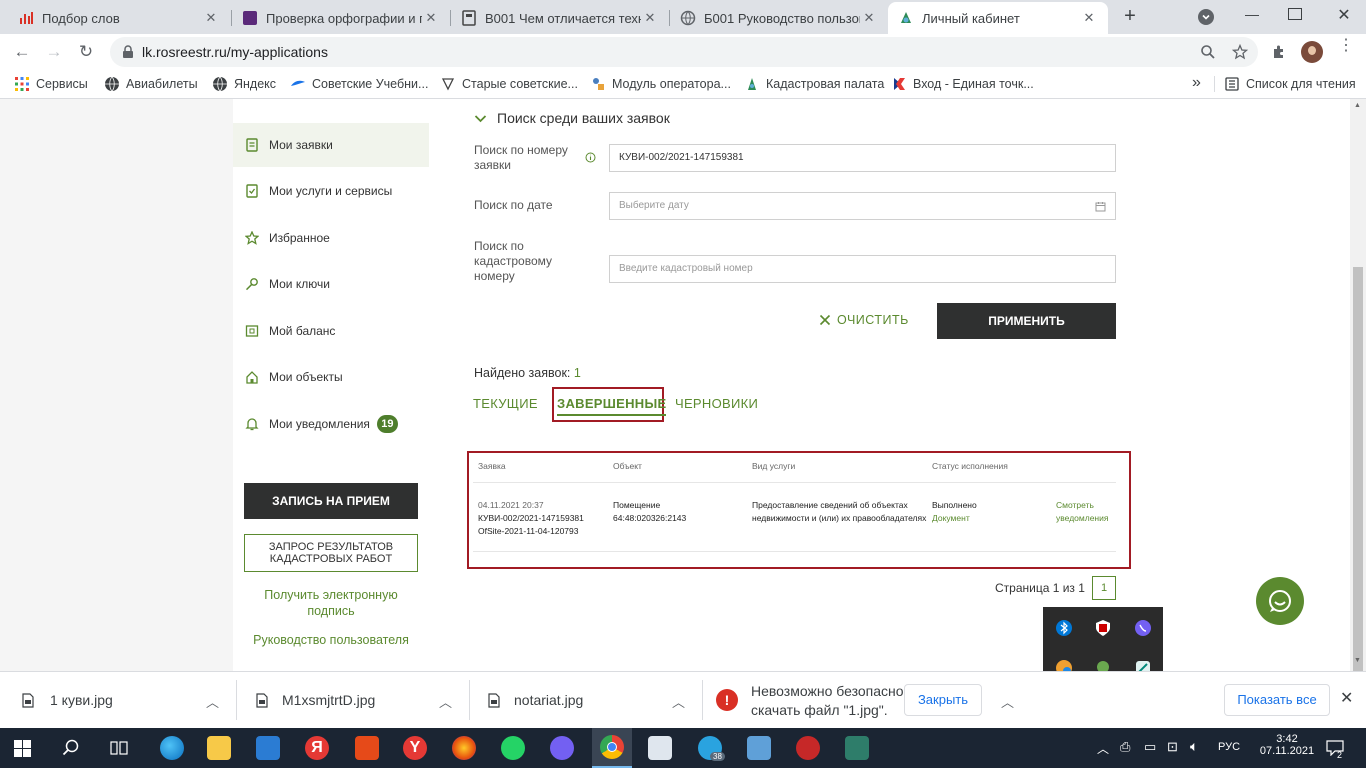  What do you see at coordinates (464, 748) in the screenshot?
I see `firefox-icon` at bounding box center [464, 748].